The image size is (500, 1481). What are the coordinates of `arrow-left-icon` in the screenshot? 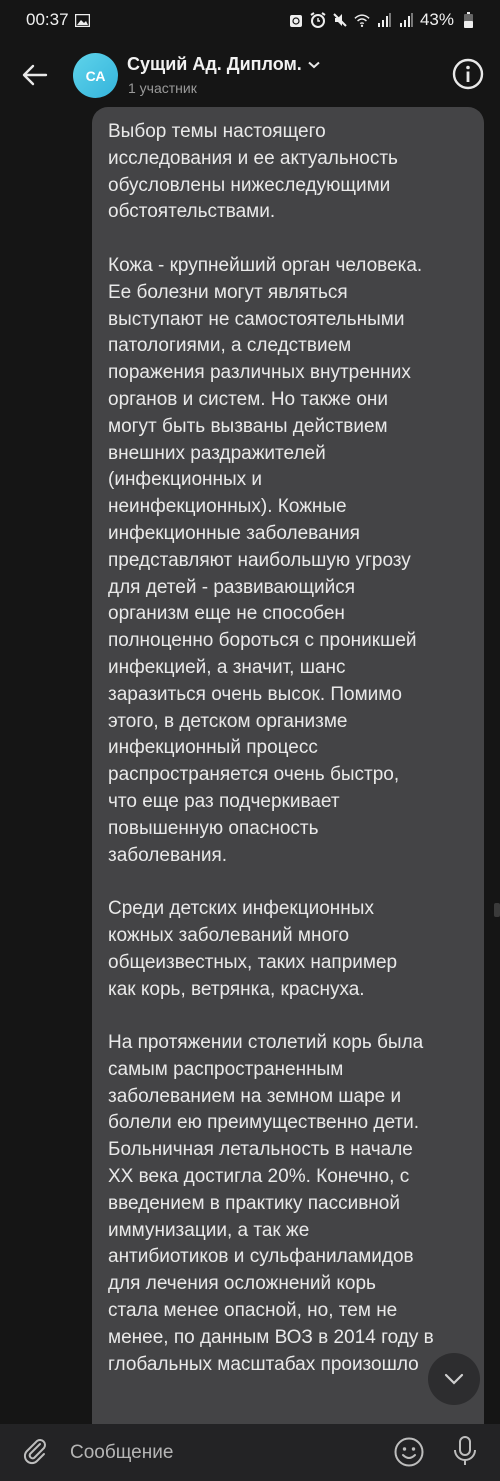 It's located at (35, 75).